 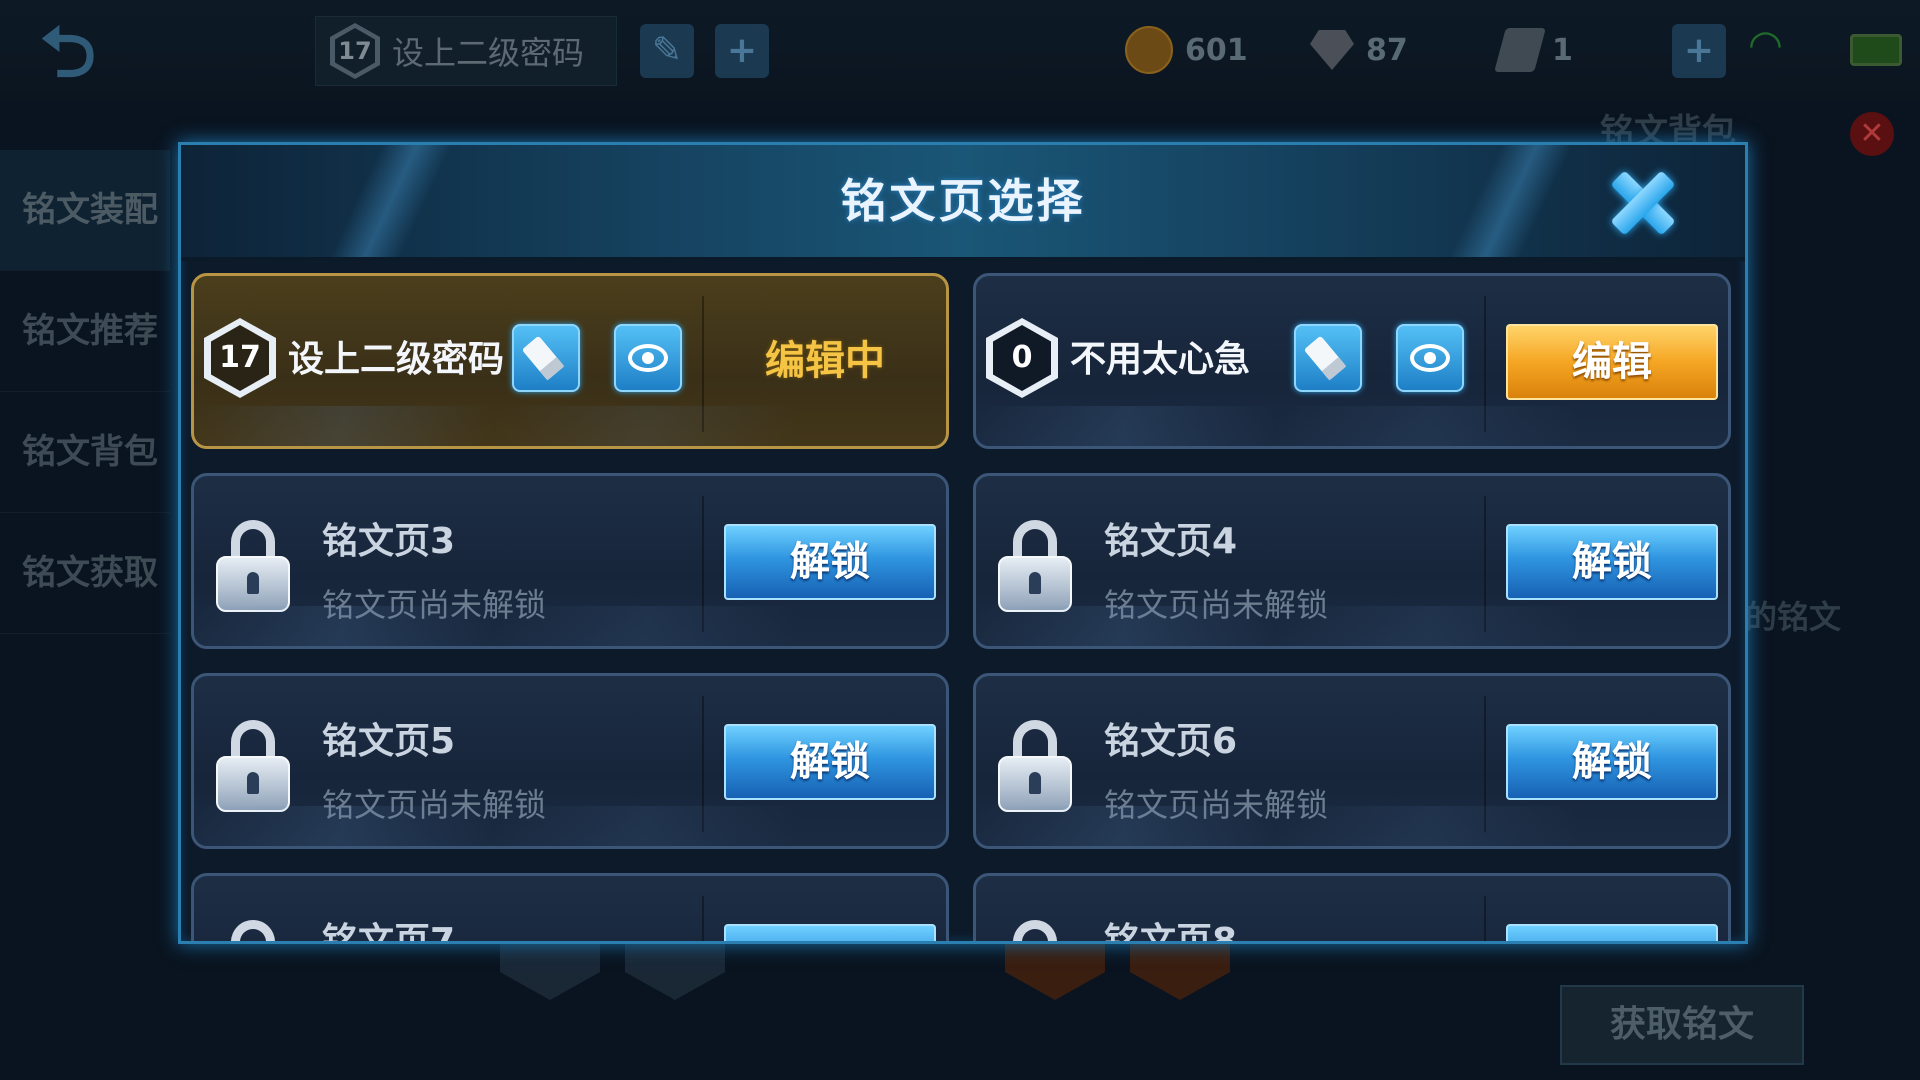 I want to click on page-number-badge: 17, so click(x=355, y=51).